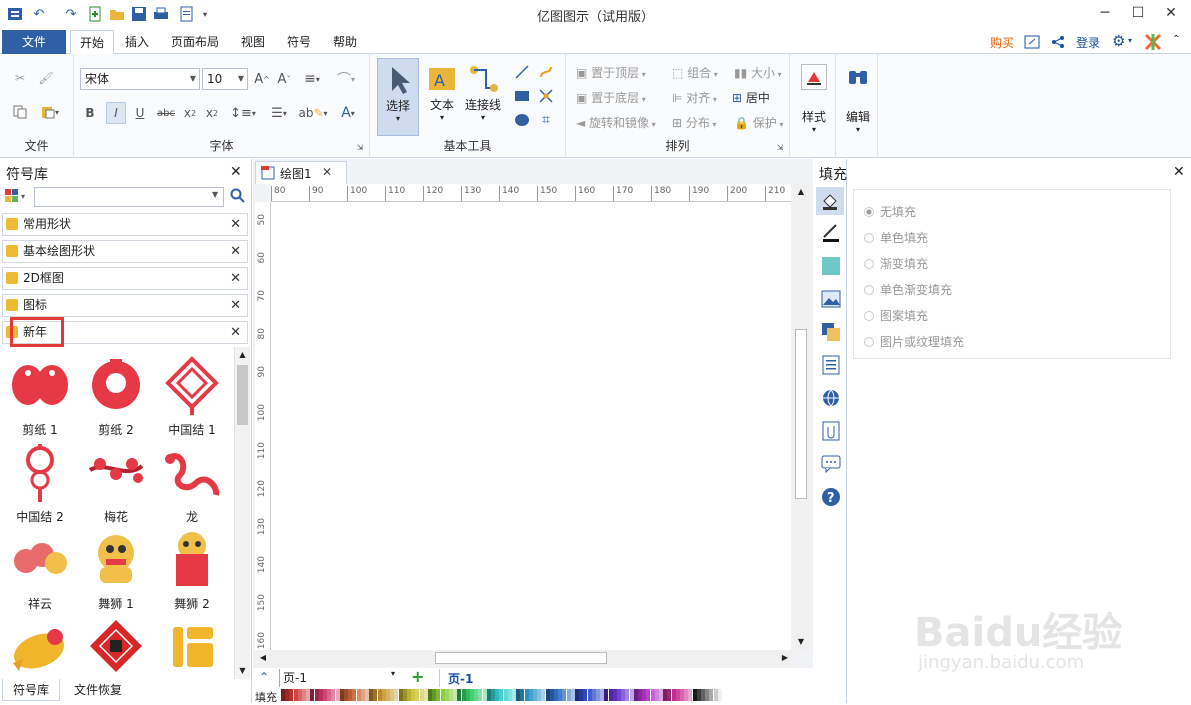 This screenshot has width=1191, height=705. What do you see at coordinates (1179, 172) in the screenshot?
I see `close-fill-panel-icon: ✕` at bounding box center [1179, 172].